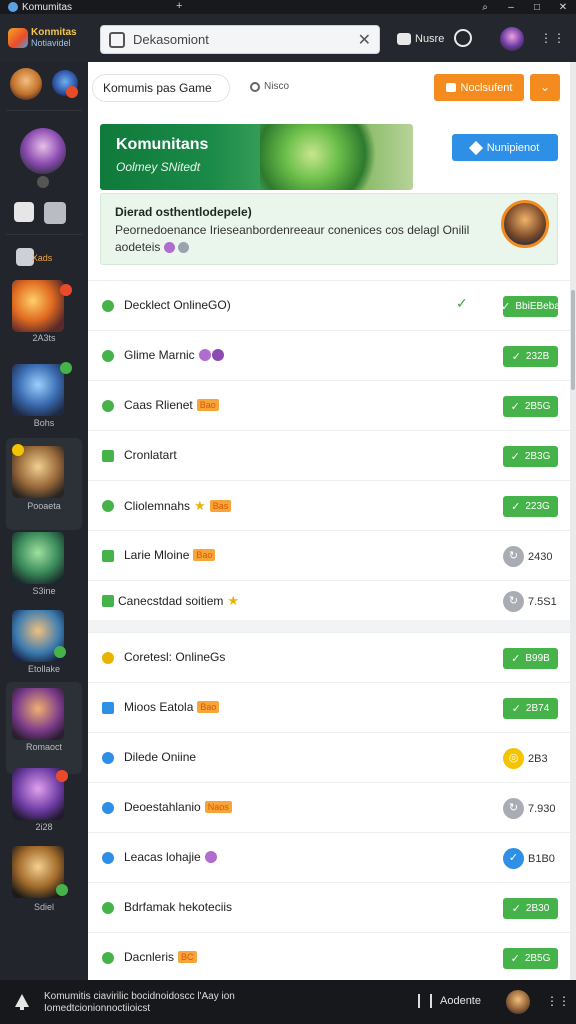 This screenshot has width=576, height=1024. I want to click on list-item: Mioos Eatola Bao ✓ 2B74, so click(329, 707).